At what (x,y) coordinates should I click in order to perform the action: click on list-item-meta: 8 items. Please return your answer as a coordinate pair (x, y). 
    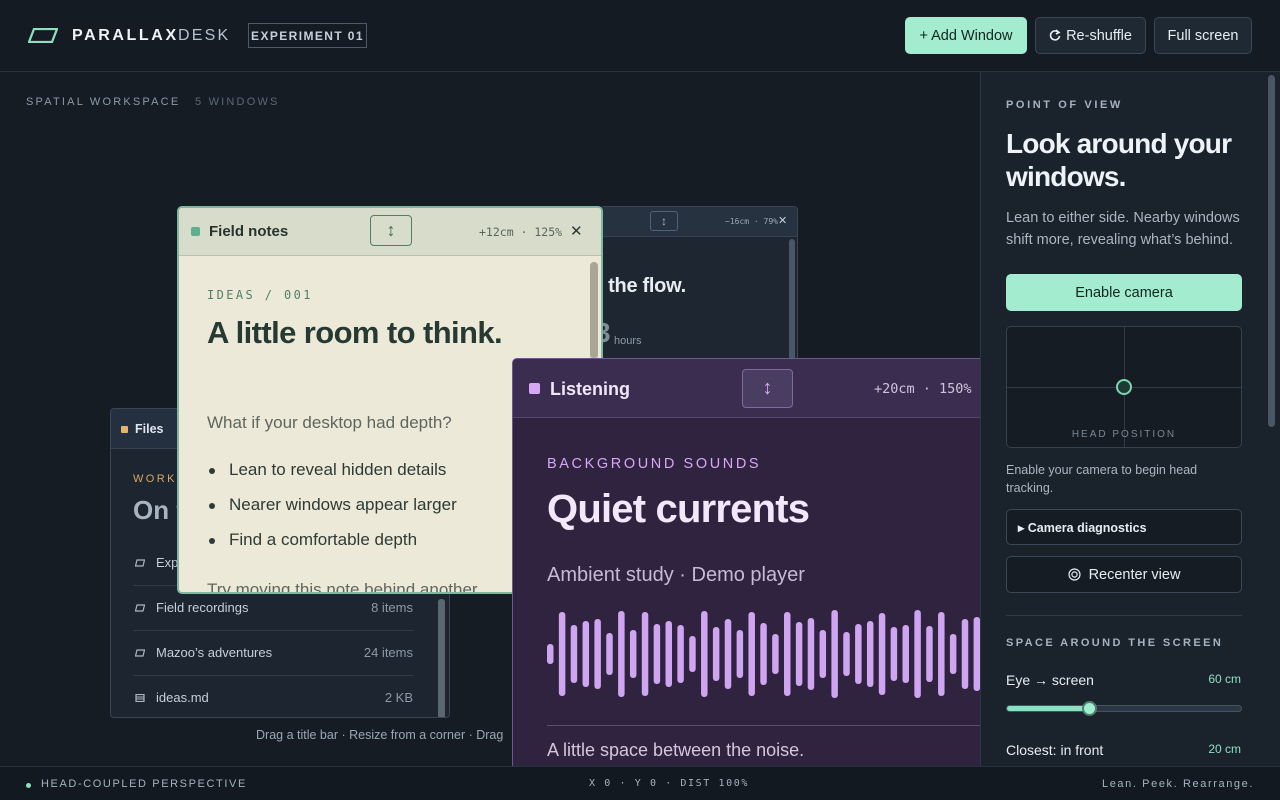
    Looking at the image, I should click on (392, 607).